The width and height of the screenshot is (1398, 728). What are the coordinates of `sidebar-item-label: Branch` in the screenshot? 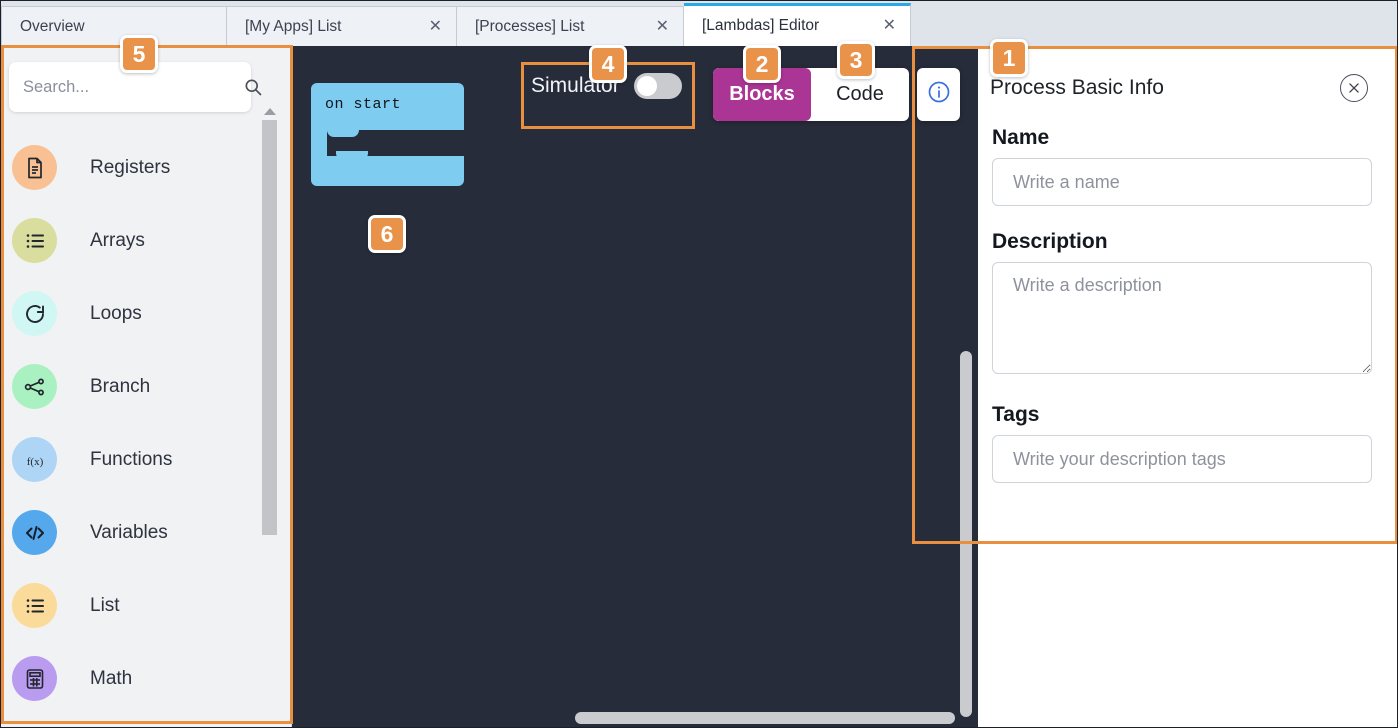 It's located at (120, 386).